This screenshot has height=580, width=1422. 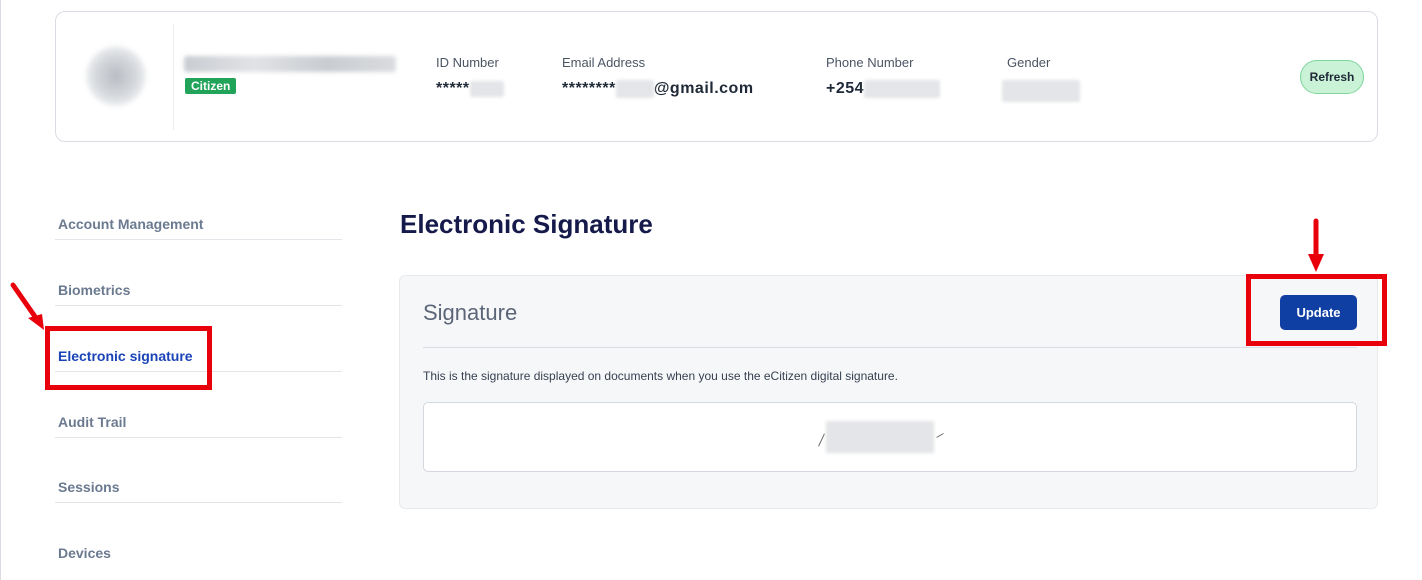 I want to click on signature-redacted, so click(x=880, y=437).